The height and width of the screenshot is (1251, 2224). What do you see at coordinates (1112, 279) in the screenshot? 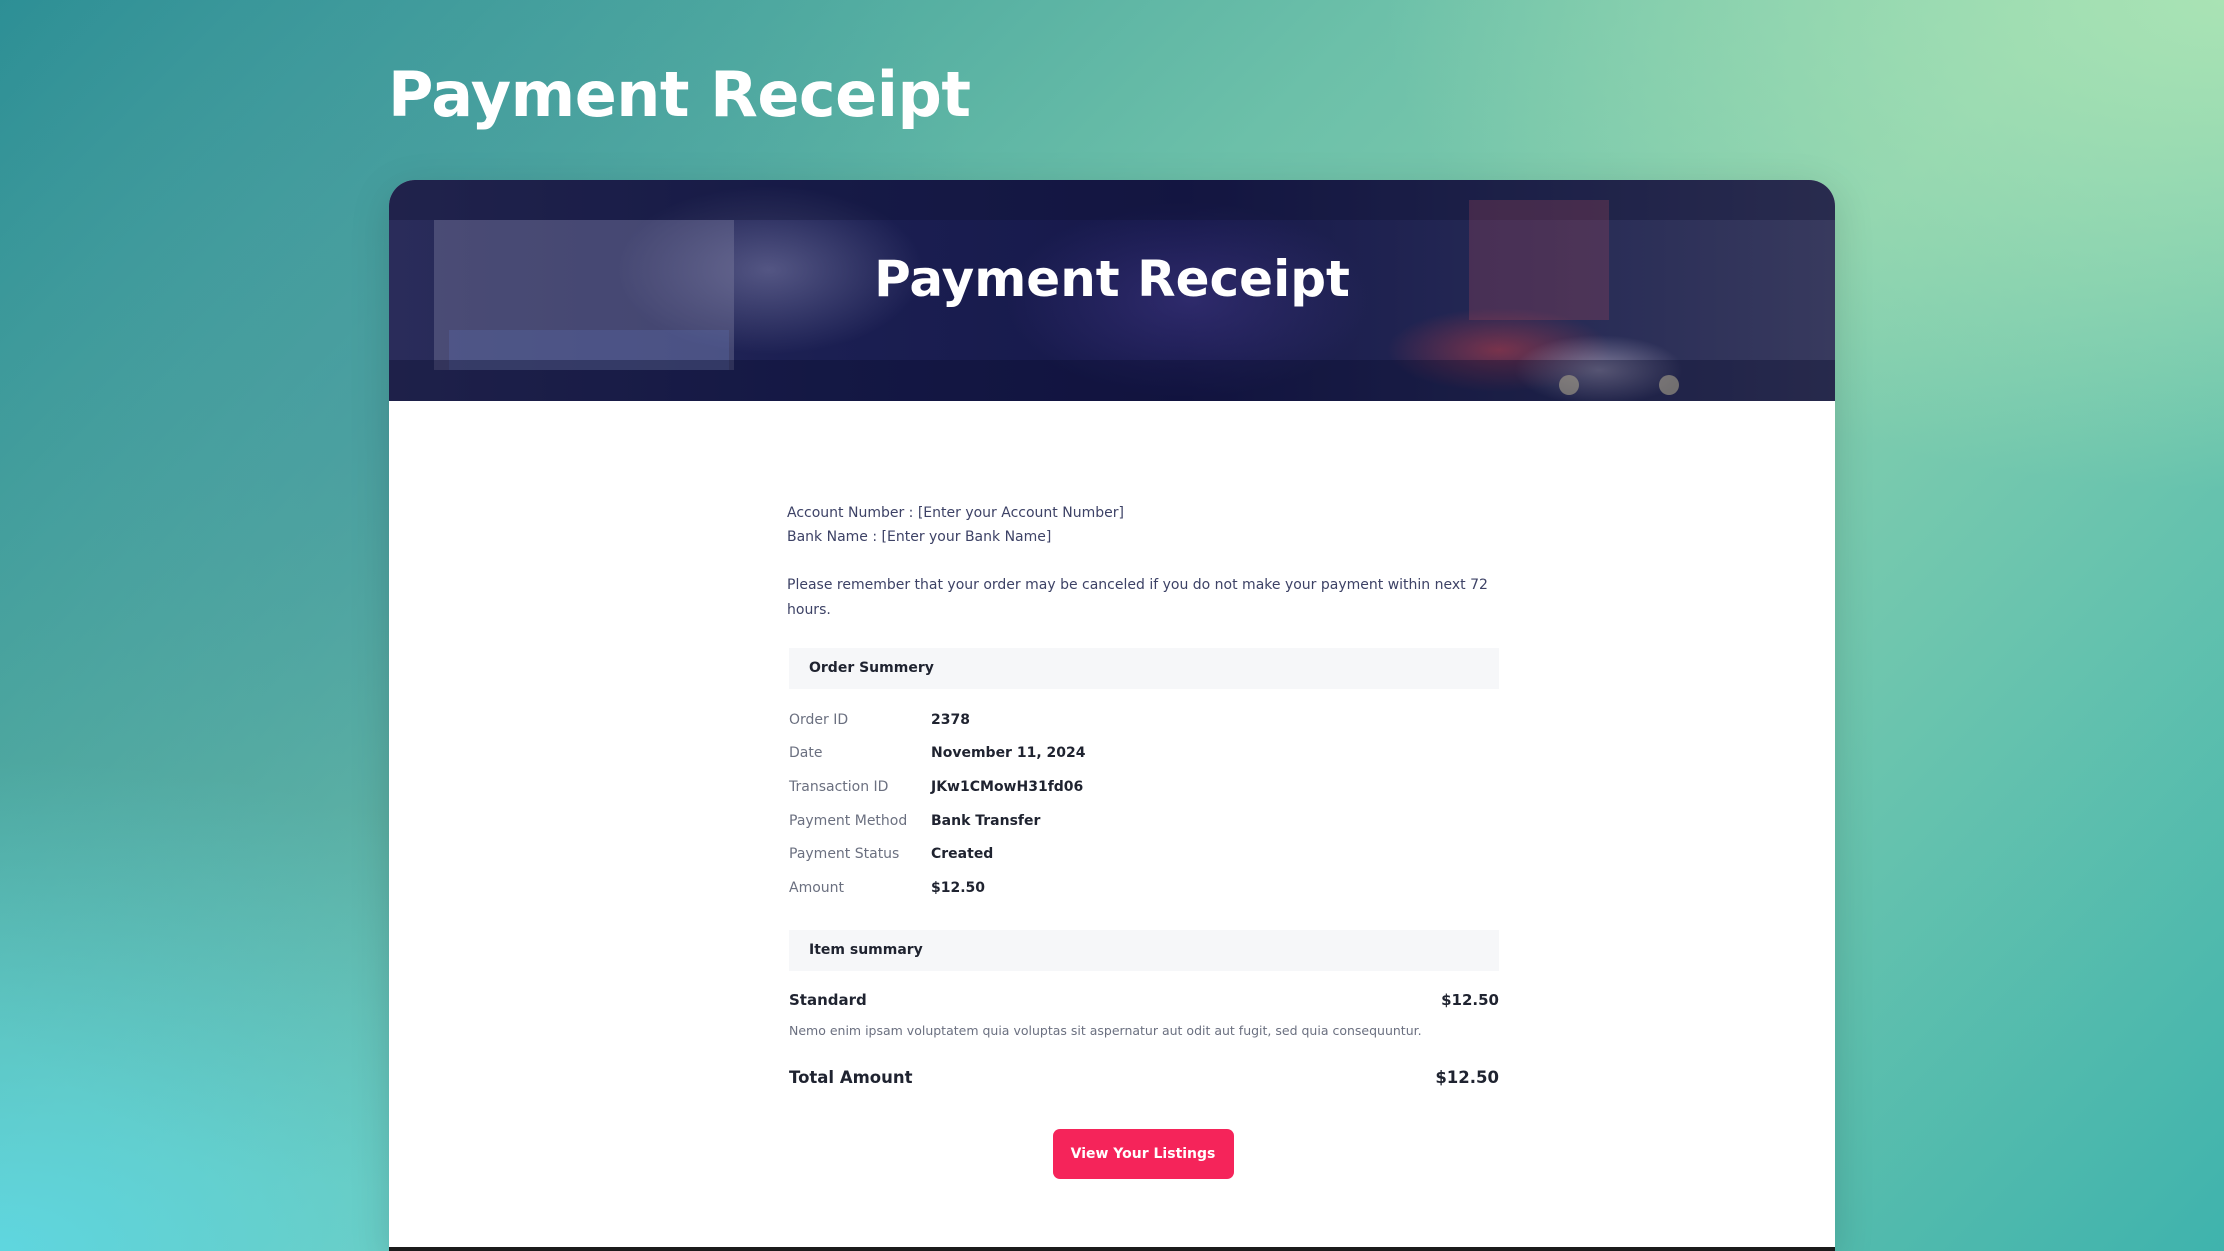
I see `hero-title: Payment Receipt` at bounding box center [1112, 279].